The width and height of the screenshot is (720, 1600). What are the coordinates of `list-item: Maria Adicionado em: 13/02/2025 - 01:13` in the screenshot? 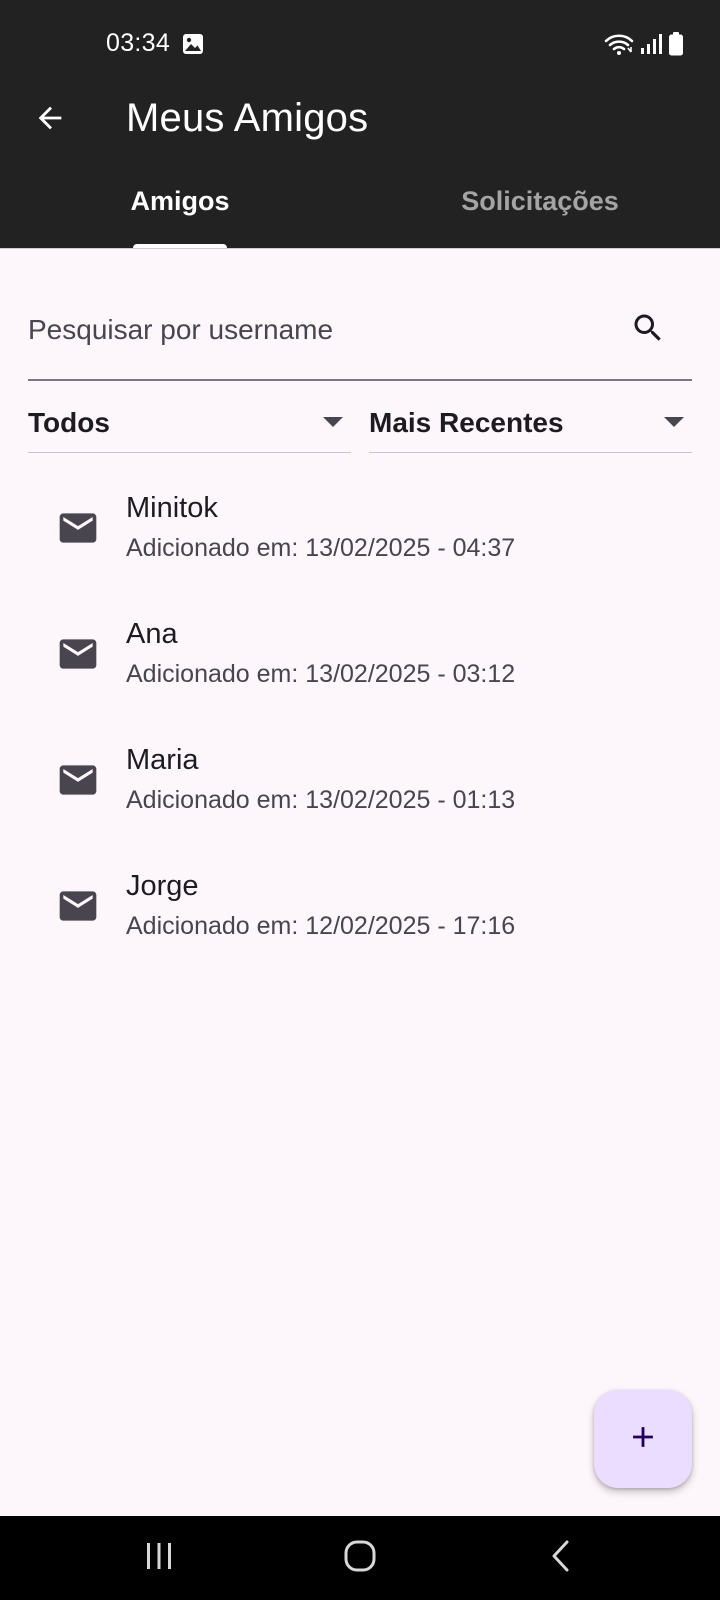 It's located at (360, 791).